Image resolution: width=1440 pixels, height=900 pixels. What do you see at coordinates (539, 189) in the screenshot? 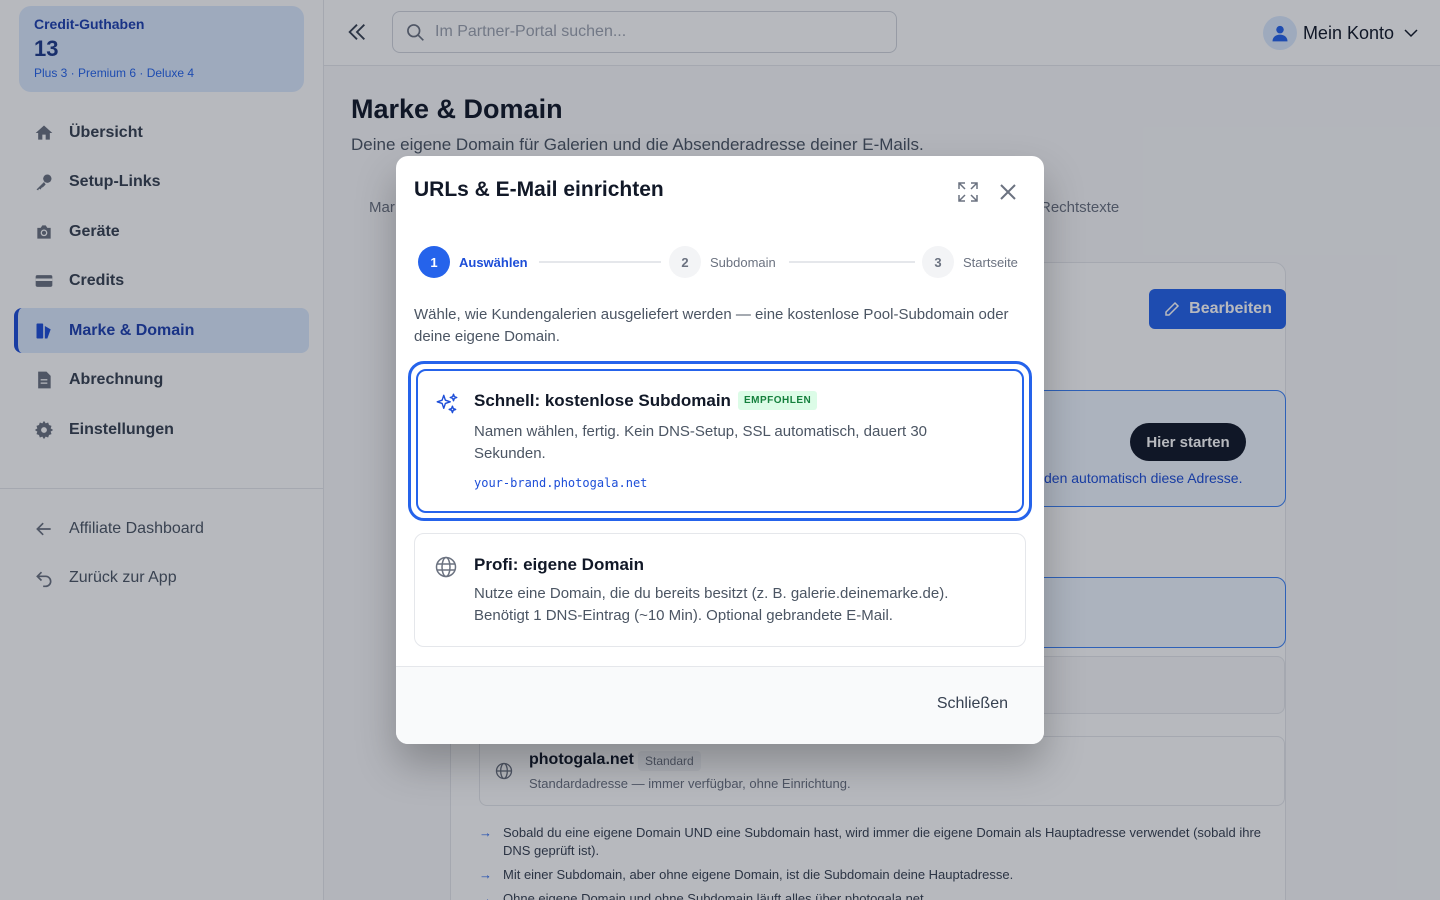
I see `modal-title: URLs & E-Mail einrichten` at bounding box center [539, 189].